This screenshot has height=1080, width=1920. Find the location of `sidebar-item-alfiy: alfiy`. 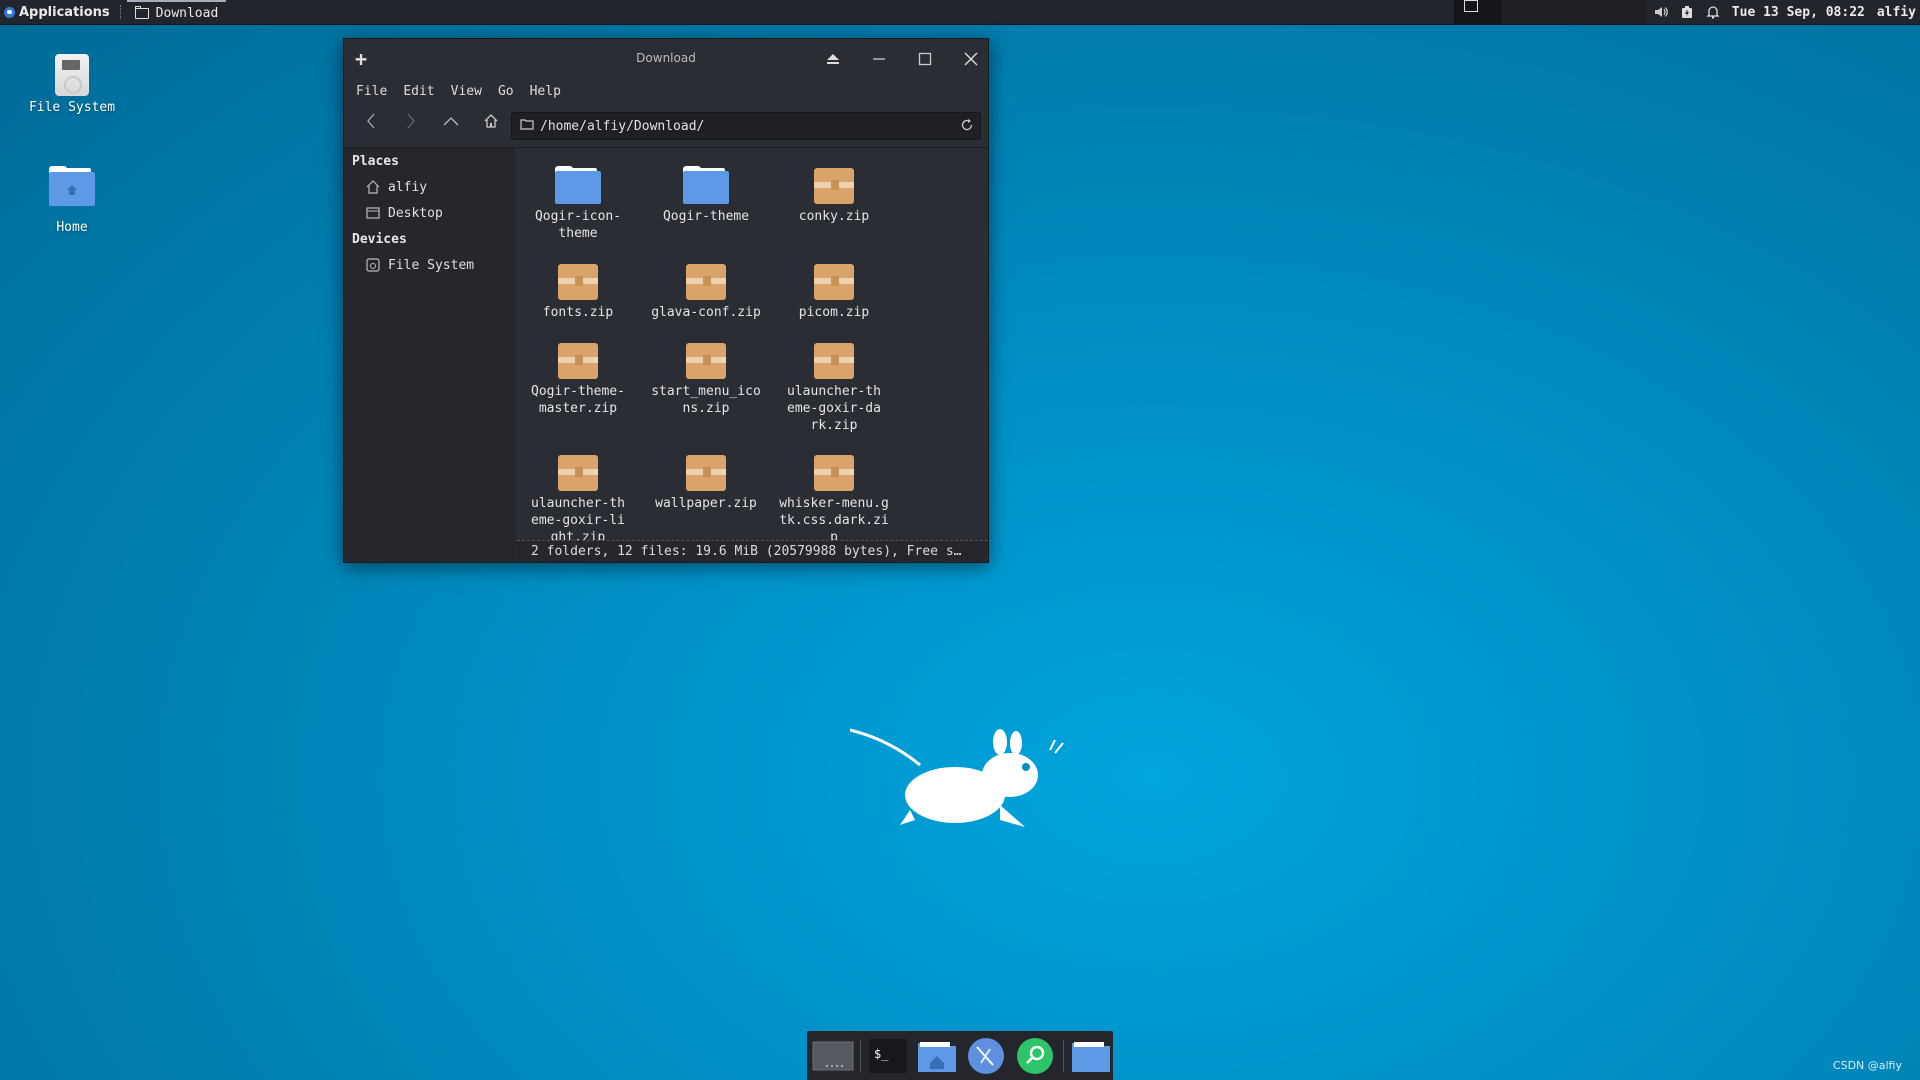

sidebar-item-alfiy: alfiy is located at coordinates (430, 187).